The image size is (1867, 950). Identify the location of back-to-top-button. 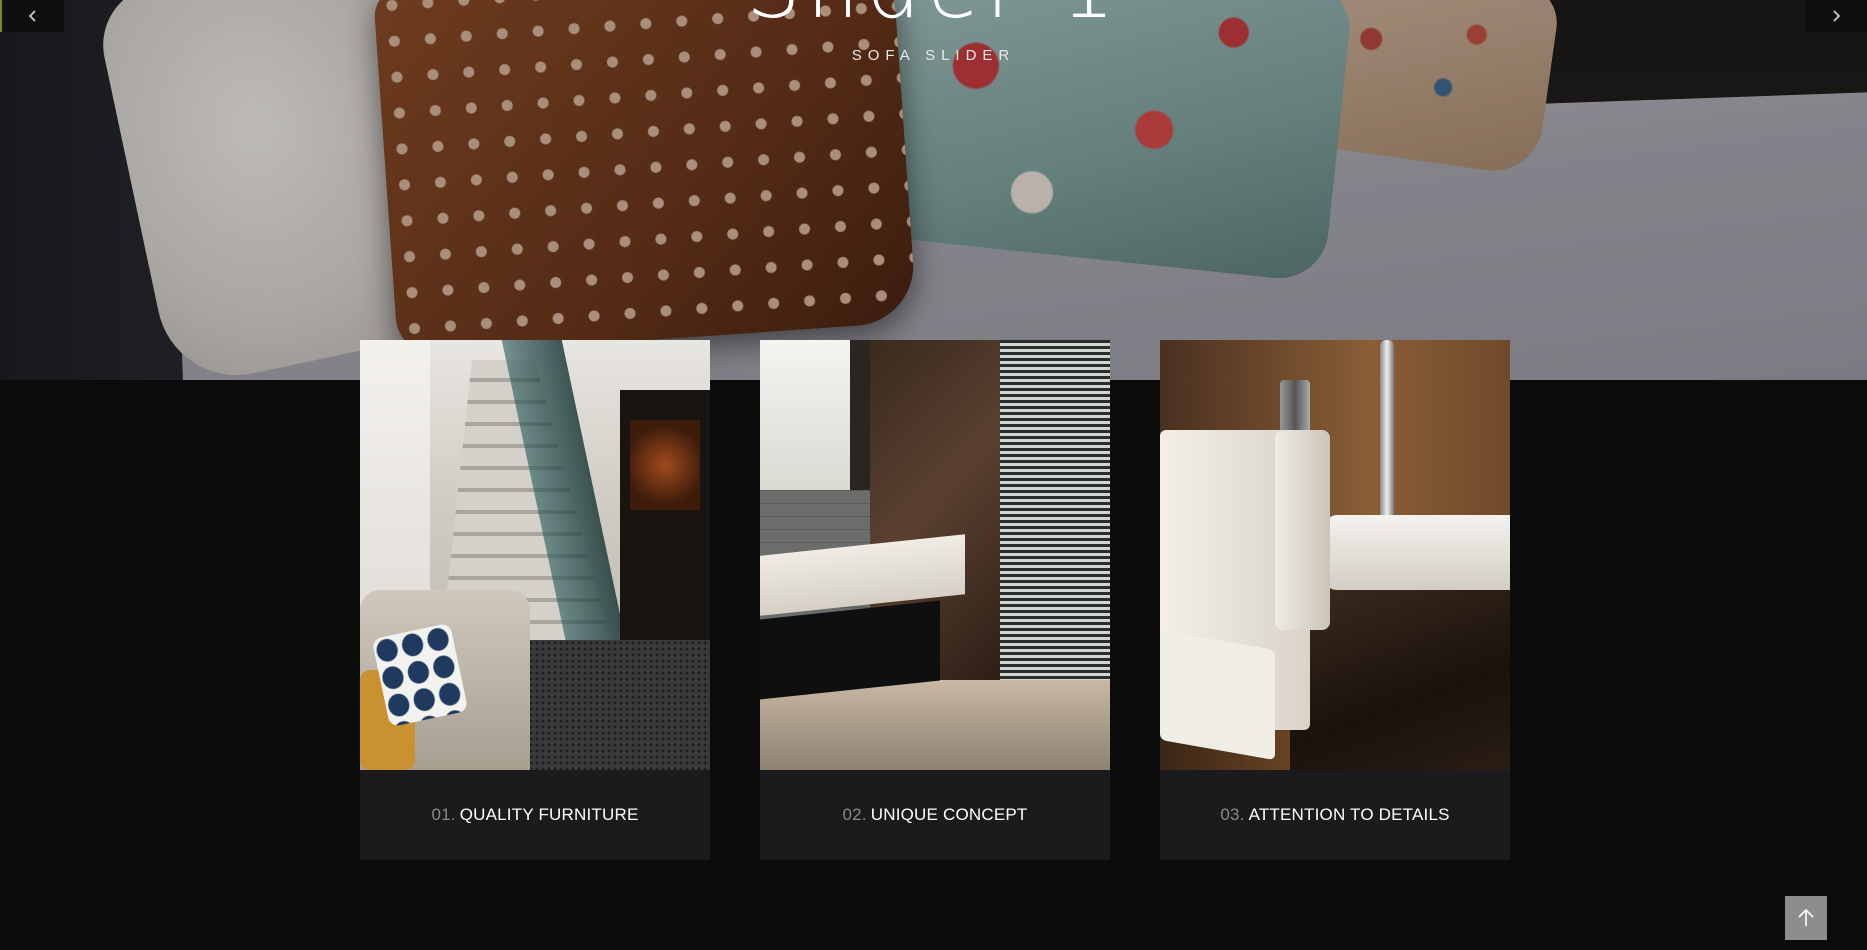
(1806, 918).